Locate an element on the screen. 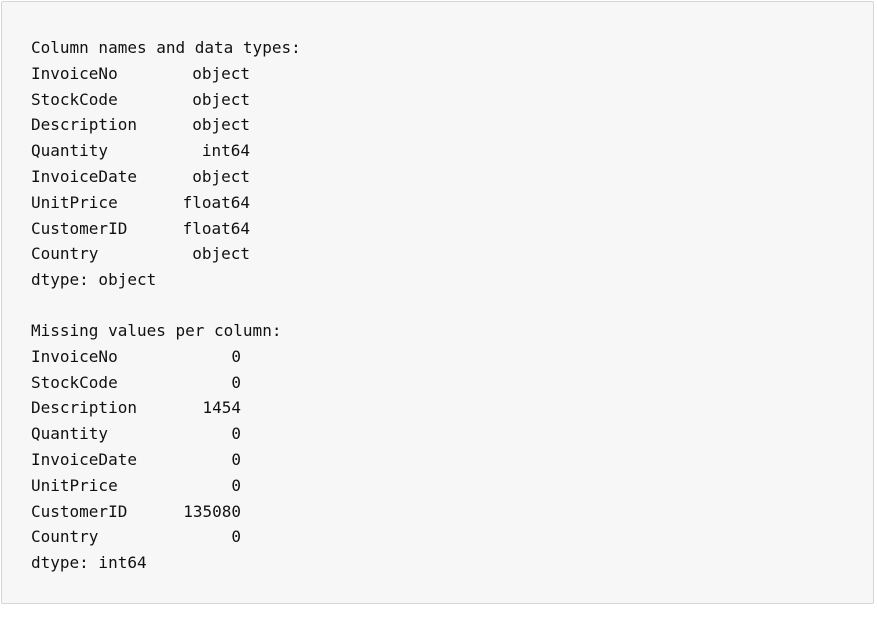  dtypes-header: Column names and data types: is located at coordinates (166, 47).